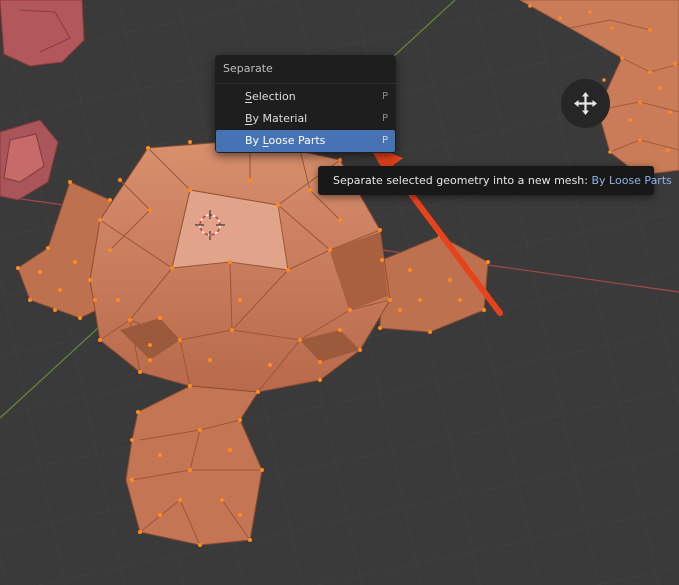  Describe the element at coordinates (270, 96) in the screenshot. I see `menu-item-label: Selection` at that location.